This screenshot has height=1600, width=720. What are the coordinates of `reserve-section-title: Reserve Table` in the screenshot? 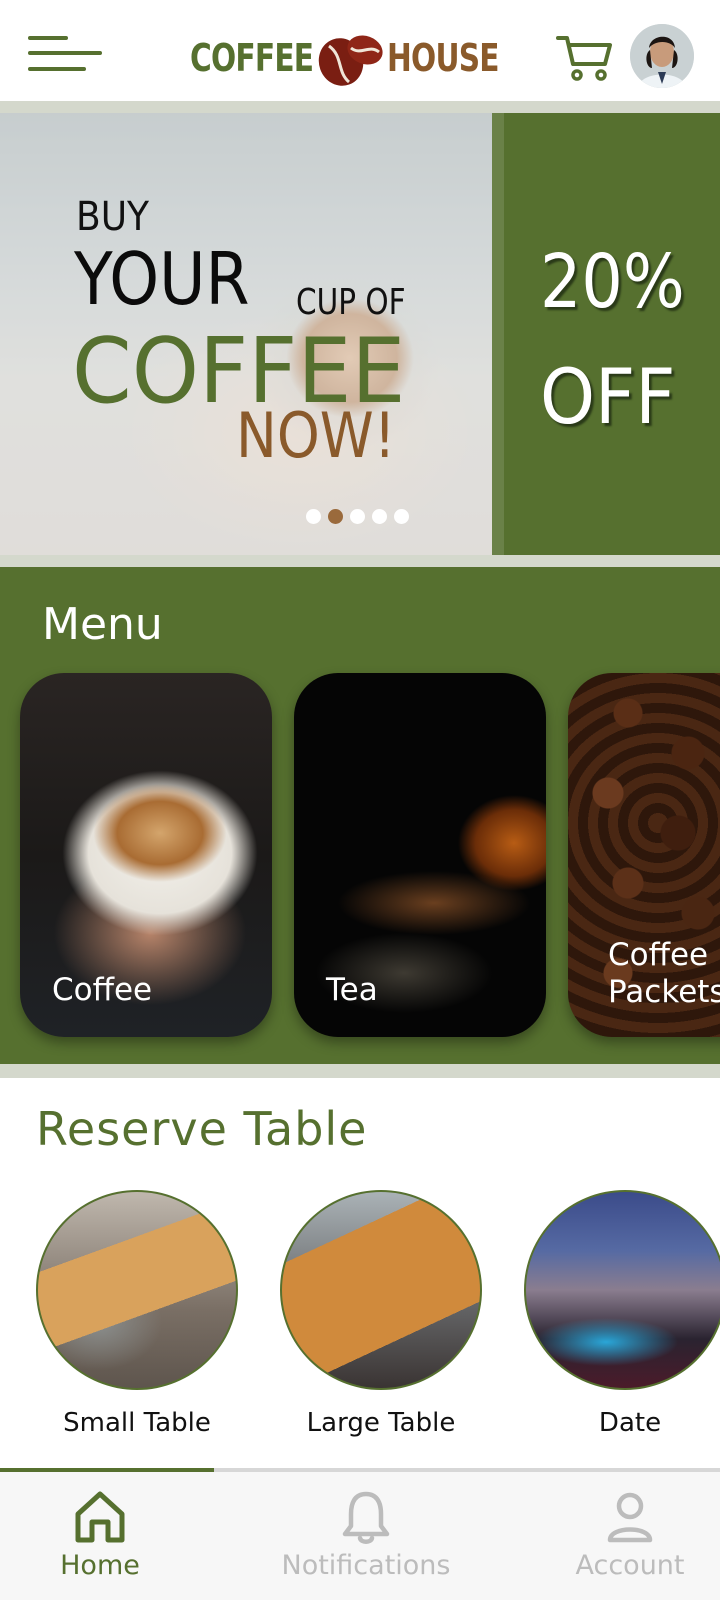 It's located at (202, 1129).